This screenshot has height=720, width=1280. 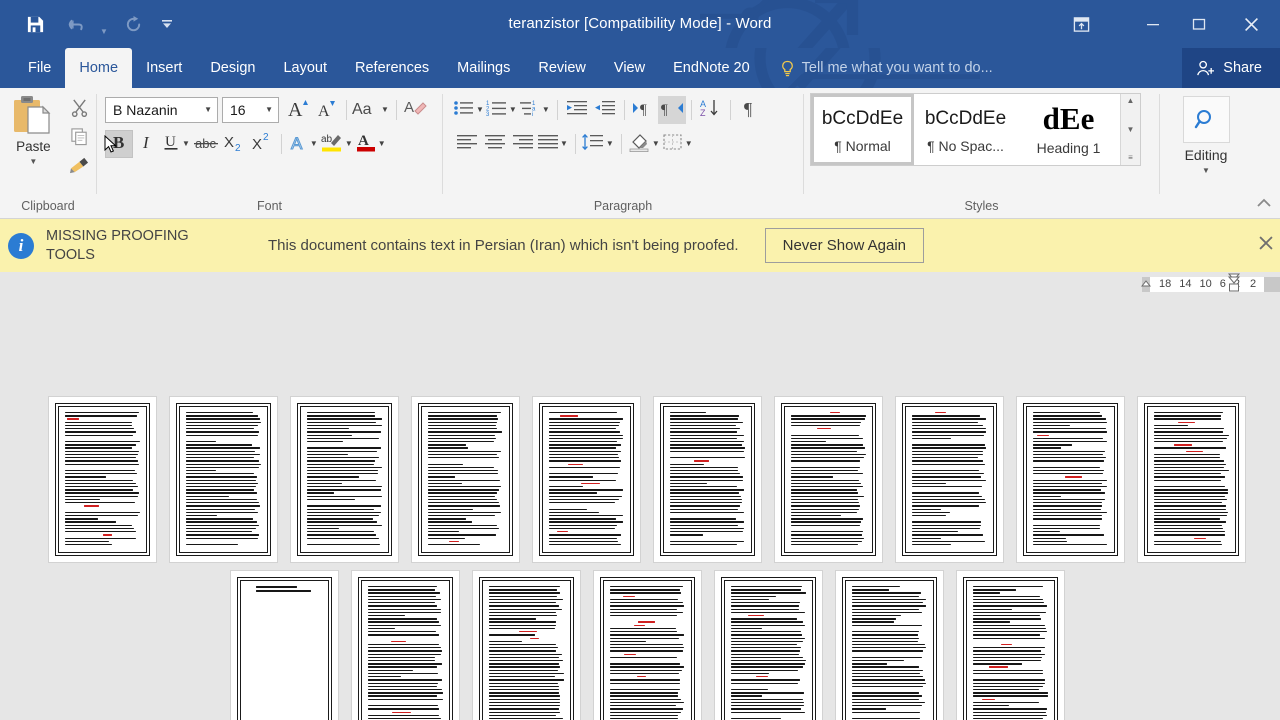 What do you see at coordinates (523, 144) in the screenshot?
I see `align-right-button` at bounding box center [523, 144].